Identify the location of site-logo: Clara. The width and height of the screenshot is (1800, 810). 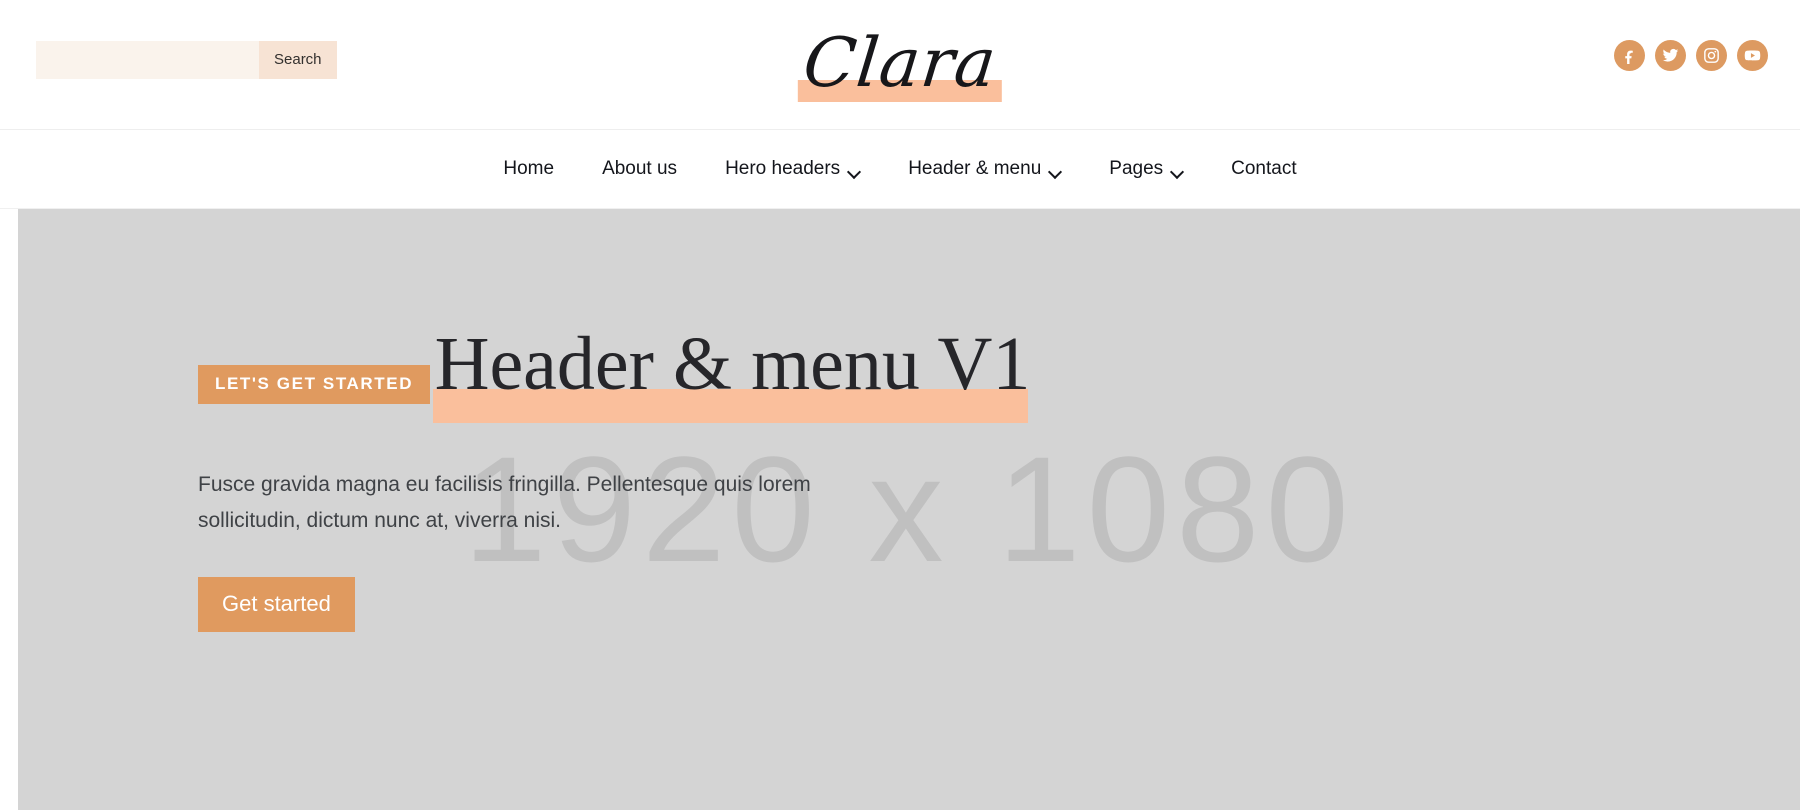
(900, 57).